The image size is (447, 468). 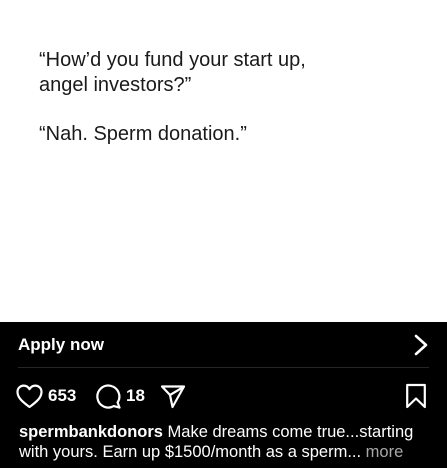 What do you see at coordinates (91, 432) in the screenshot?
I see `caption-username: spermbankdonors` at bounding box center [91, 432].